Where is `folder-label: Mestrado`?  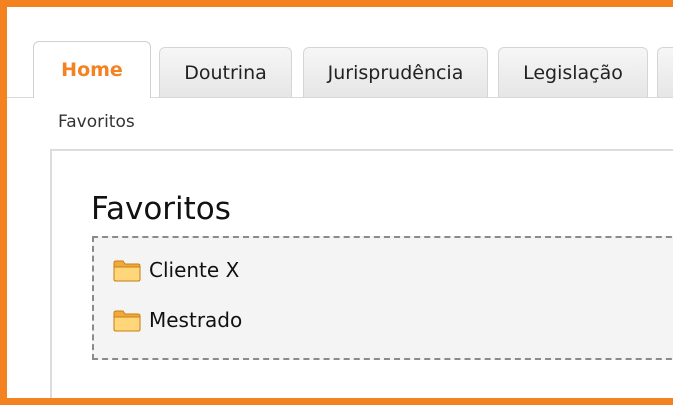
folder-label: Mestrado is located at coordinates (196, 320).